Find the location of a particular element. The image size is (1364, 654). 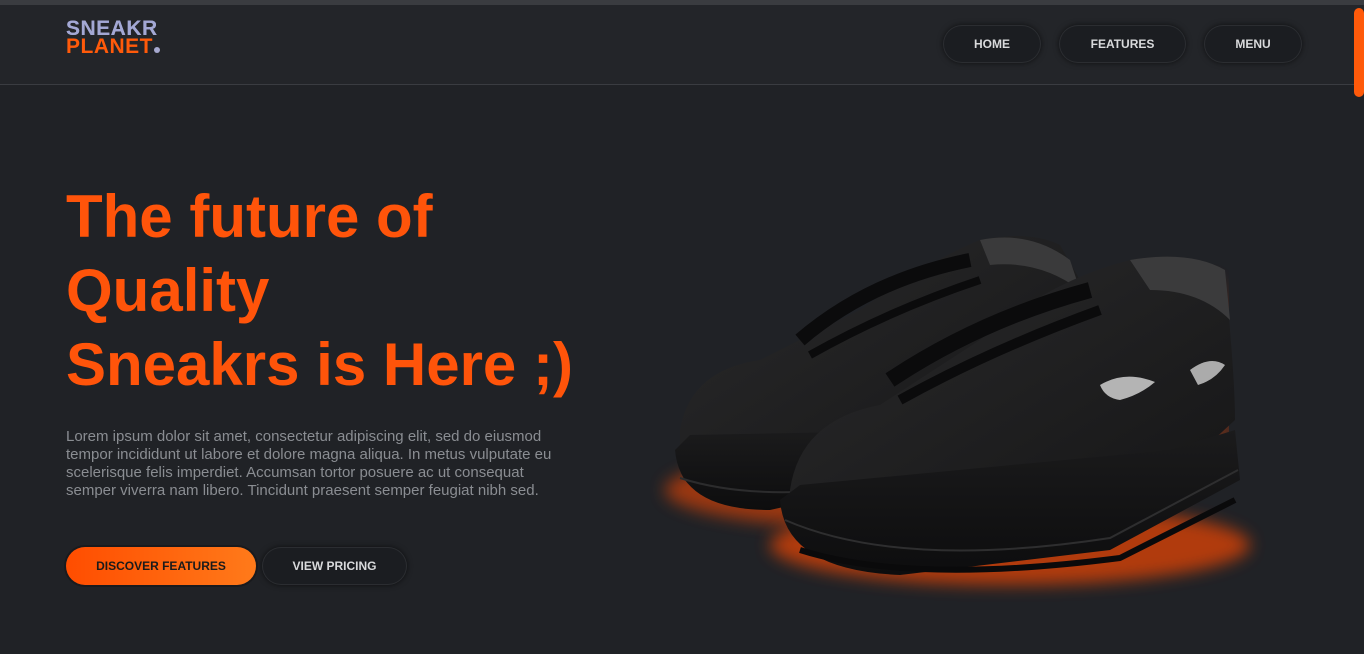

nav-features-button: FEATURES is located at coordinates (1122, 44).